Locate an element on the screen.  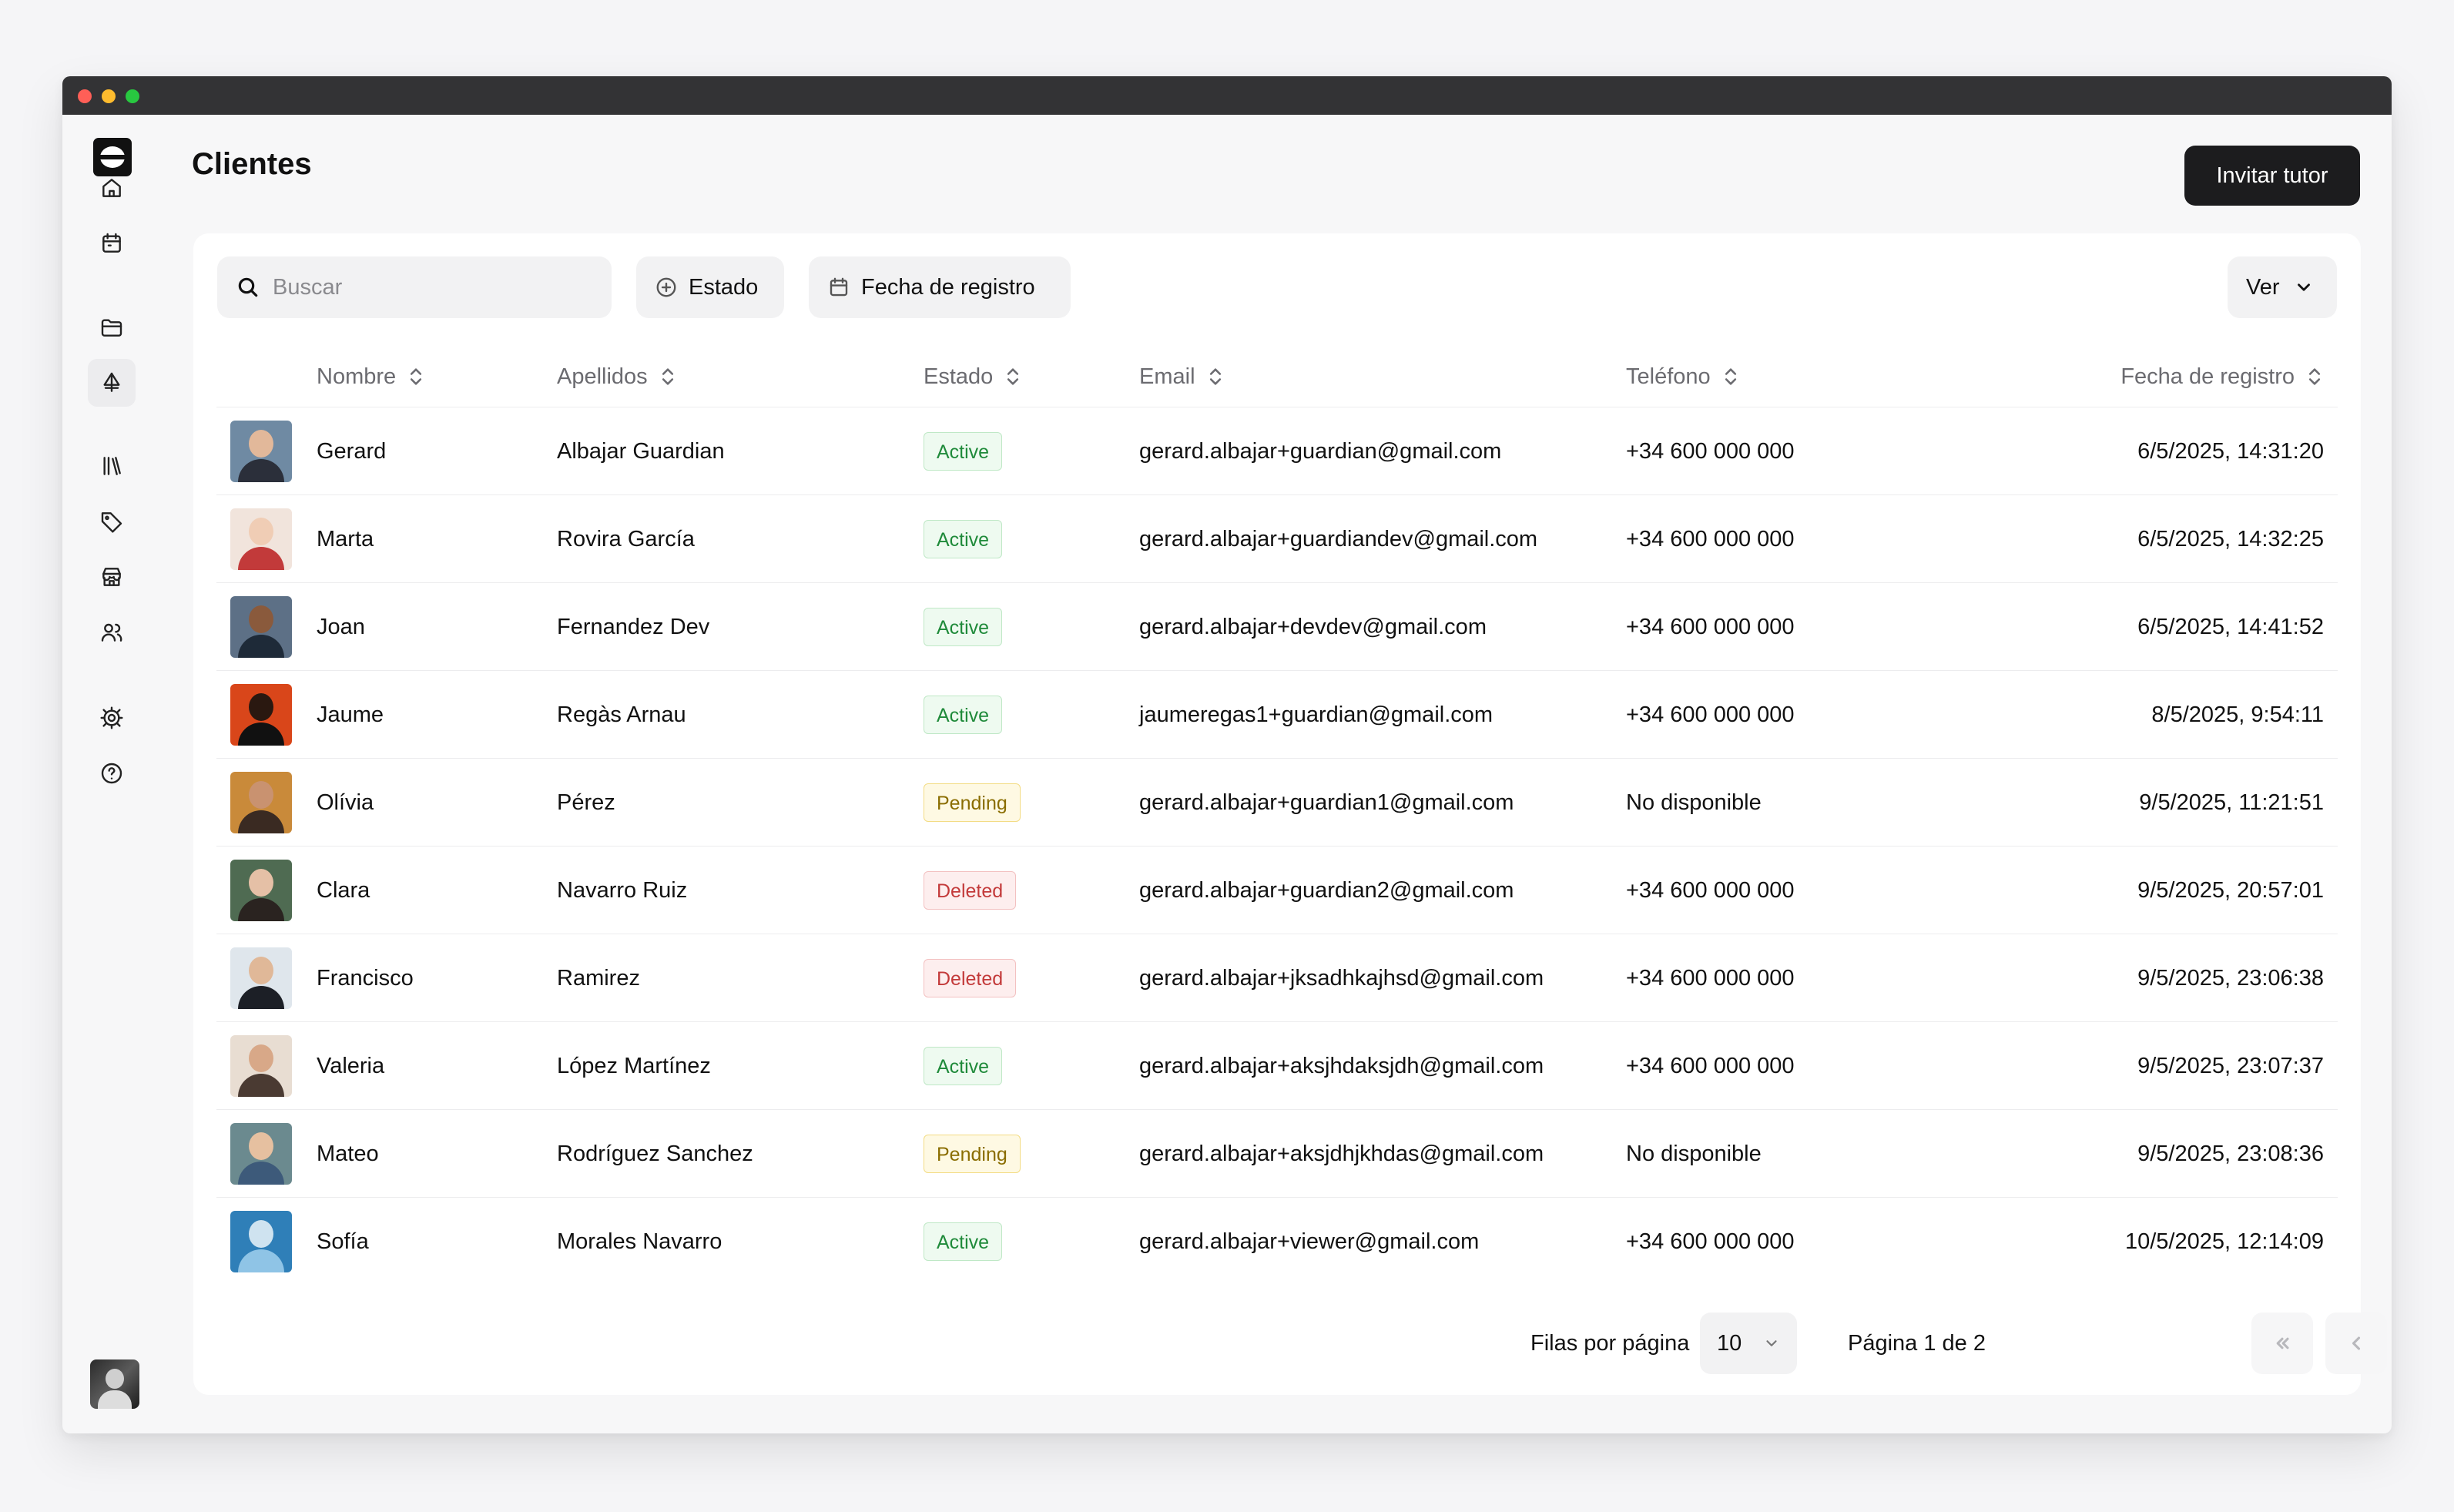
sidebar-item-tags is located at coordinates (112, 521).